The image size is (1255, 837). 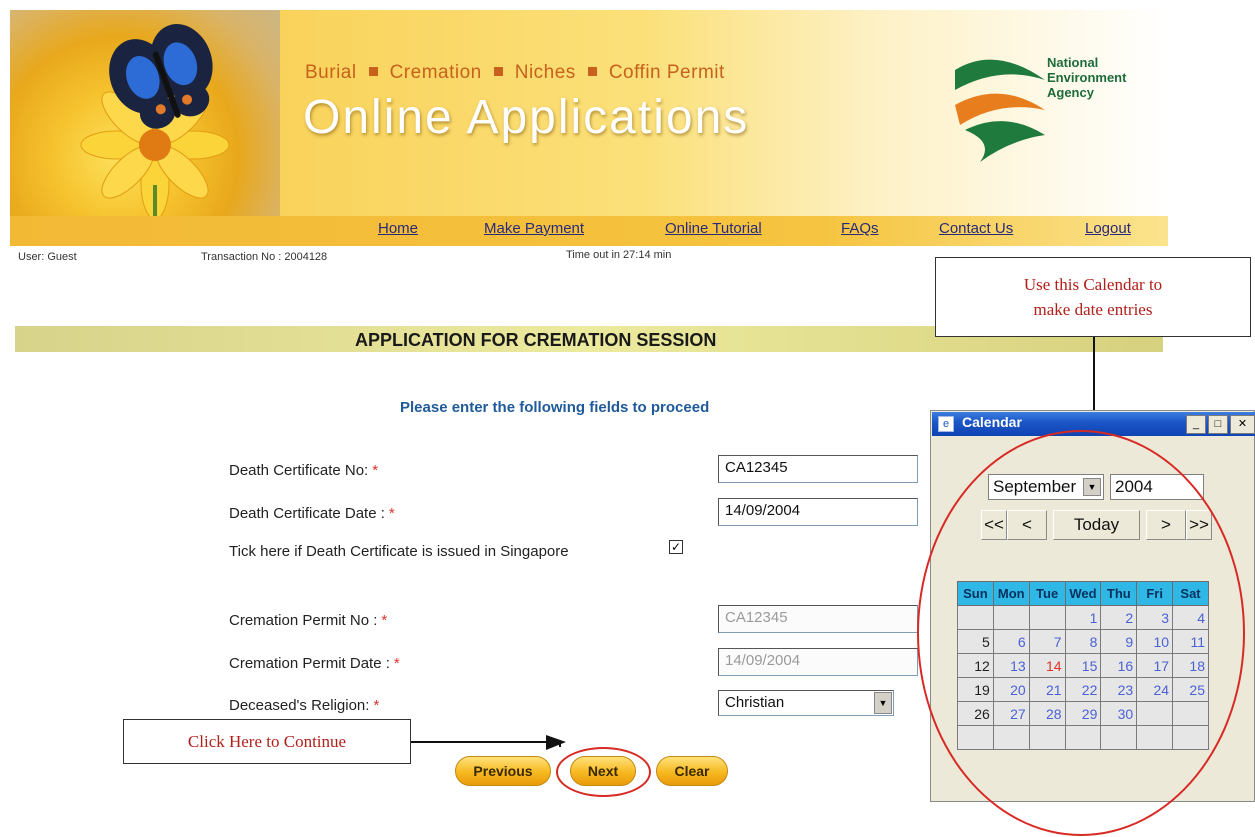 What do you see at coordinates (1093, 284) in the screenshot?
I see `calendar-callout-line-1: Use this Calendar to` at bounding box center [1093, 284].